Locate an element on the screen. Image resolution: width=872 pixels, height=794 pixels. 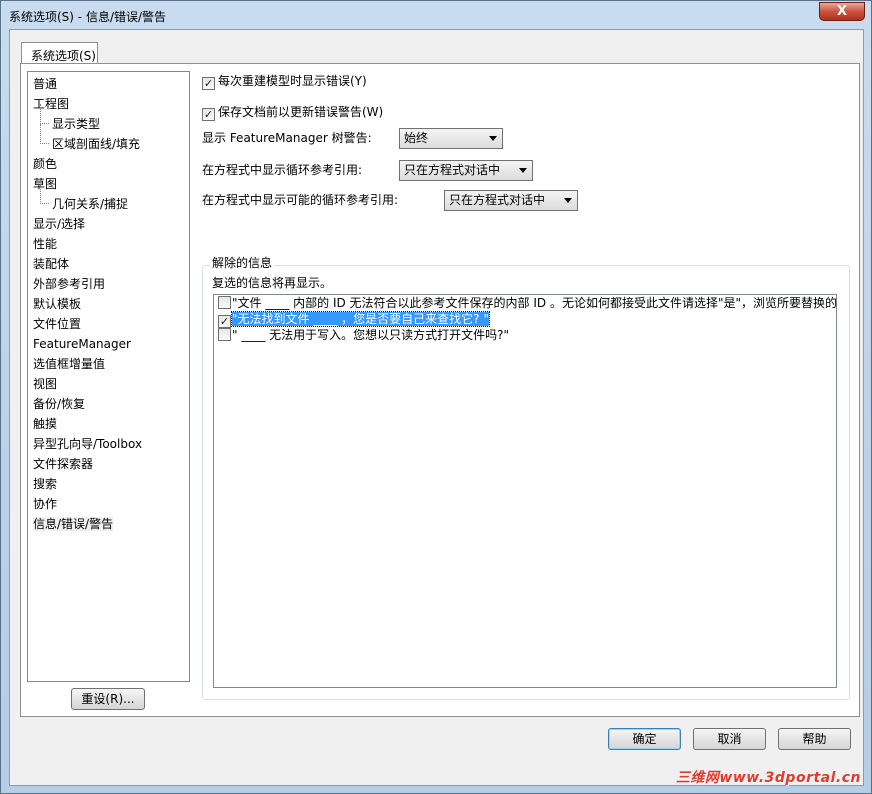
tree-item: 普通 is located at coordinates (108, 84).